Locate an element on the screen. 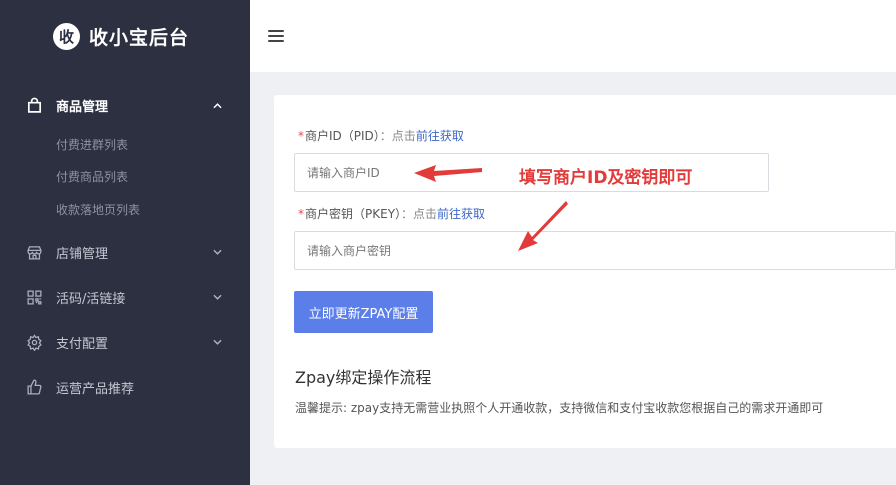 This screenshot has width=896, height=485. brand: 收 收小宝后台 is located at coordinates (125, 36).